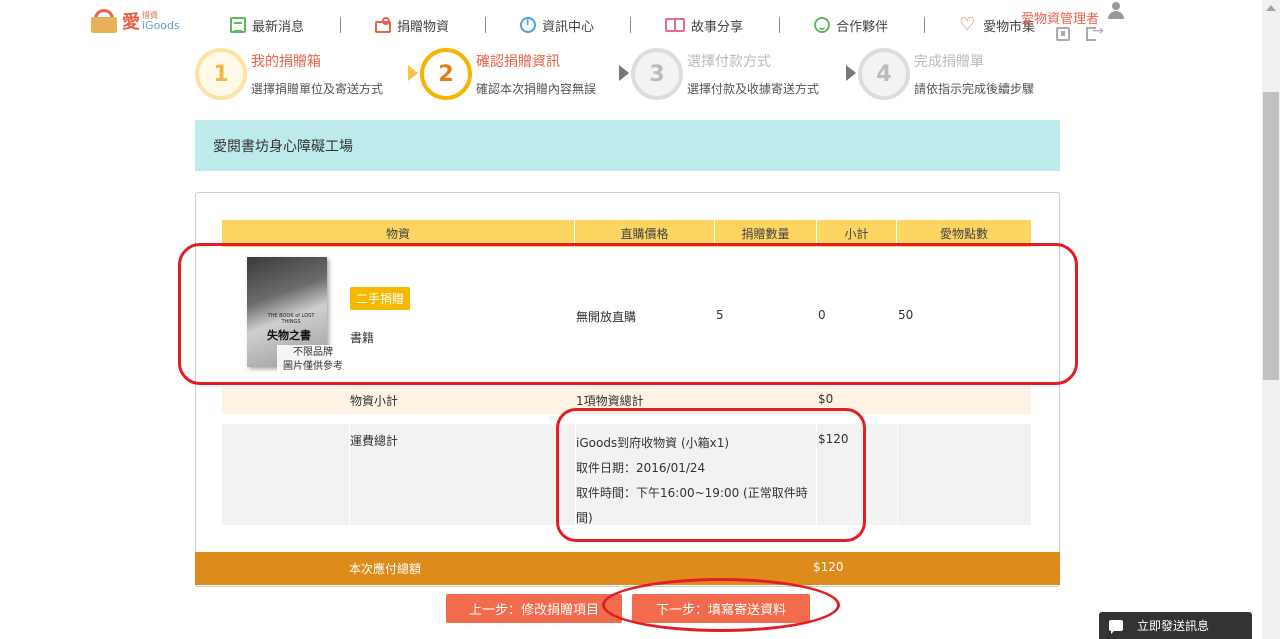 The height and width of the screenshot is (639, 1280). Describe the element at coordinates (398, 233) in the screenshot. I see `column-header-item: 物資` at that location.